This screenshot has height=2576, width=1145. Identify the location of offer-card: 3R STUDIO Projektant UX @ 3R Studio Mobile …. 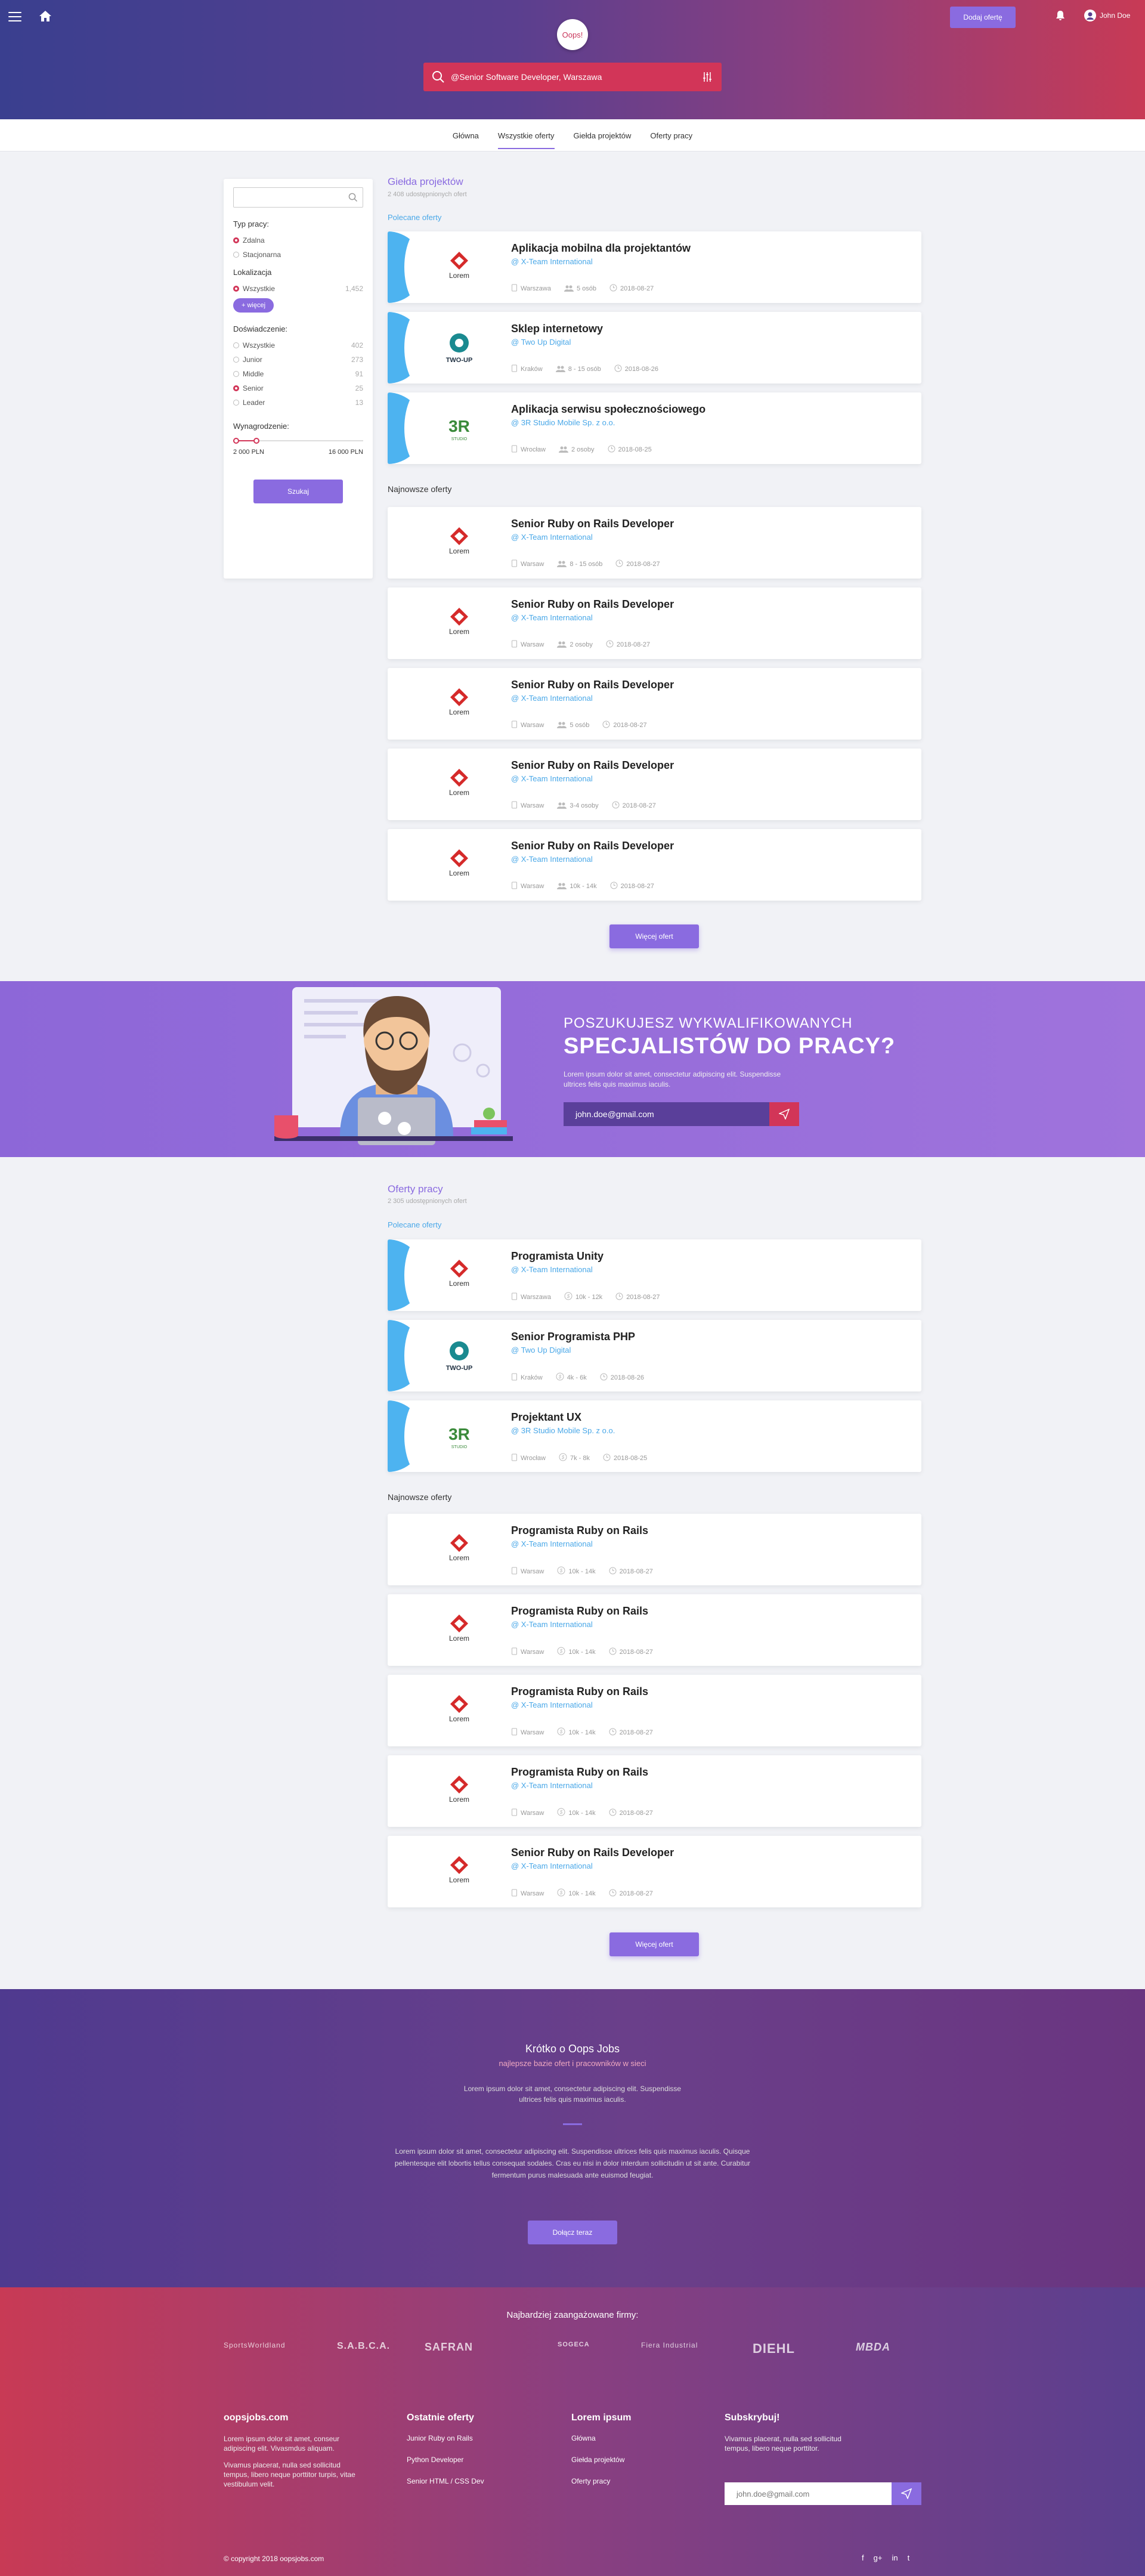
(654, 1436).